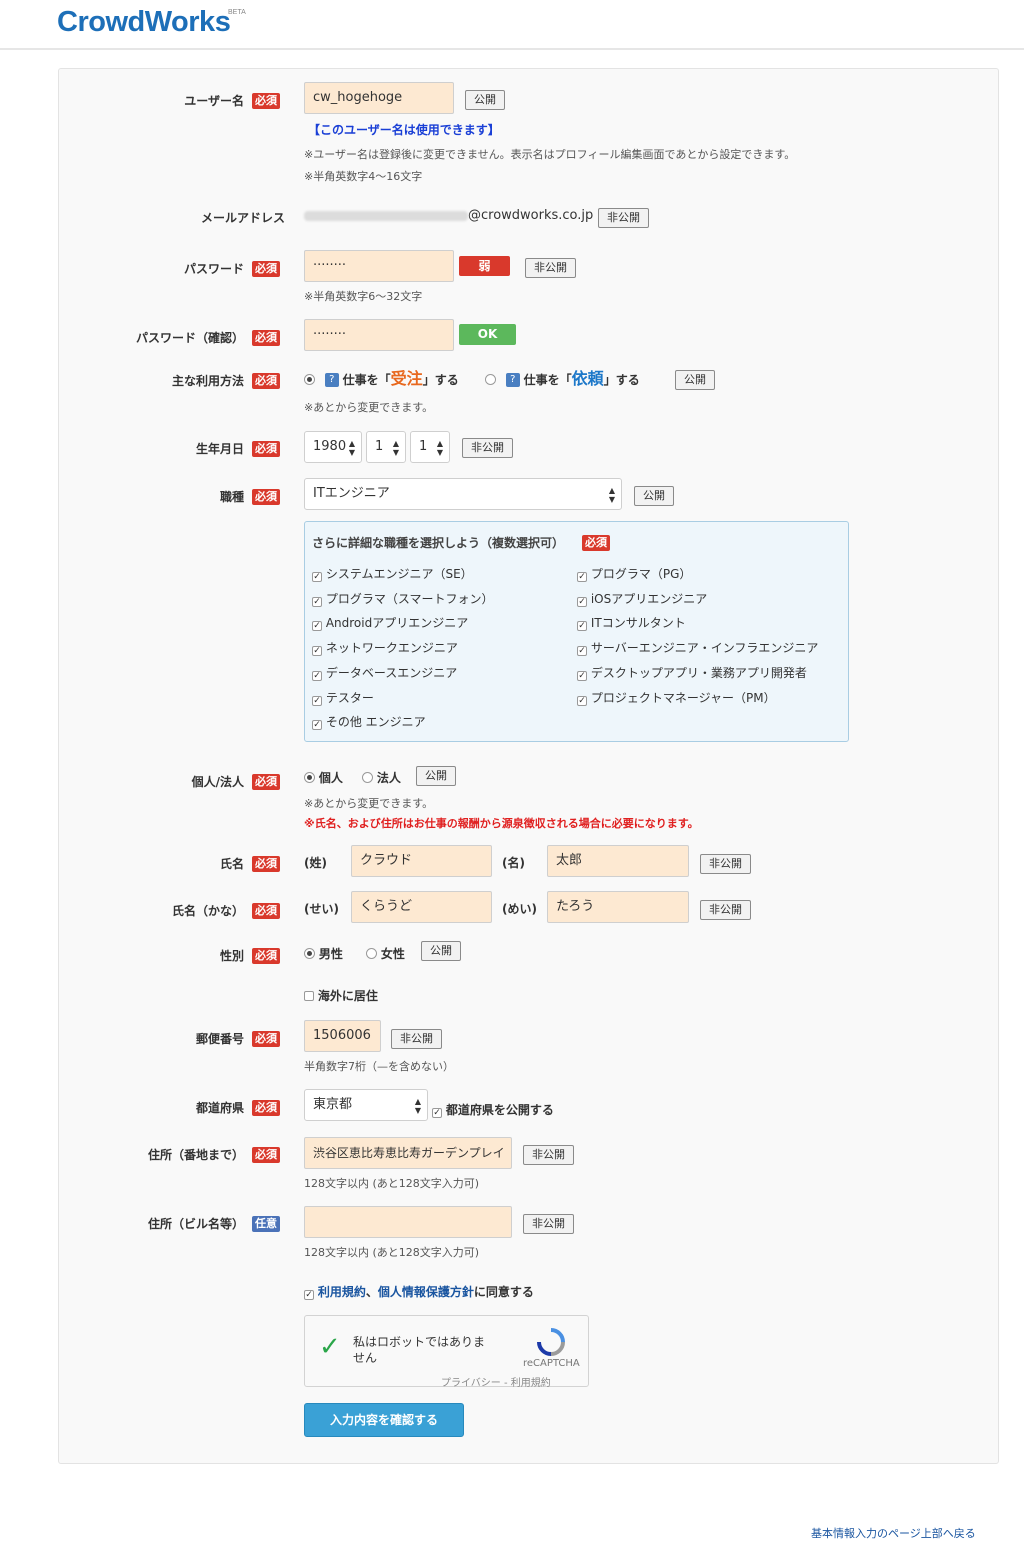 The width and height of the screenshot is (1024, 1550). I want to click on recaptcha-widget: ✓ 私はロボットではありません reCAPTCHA プライバシー - 利用規約, so click(446, 1352).